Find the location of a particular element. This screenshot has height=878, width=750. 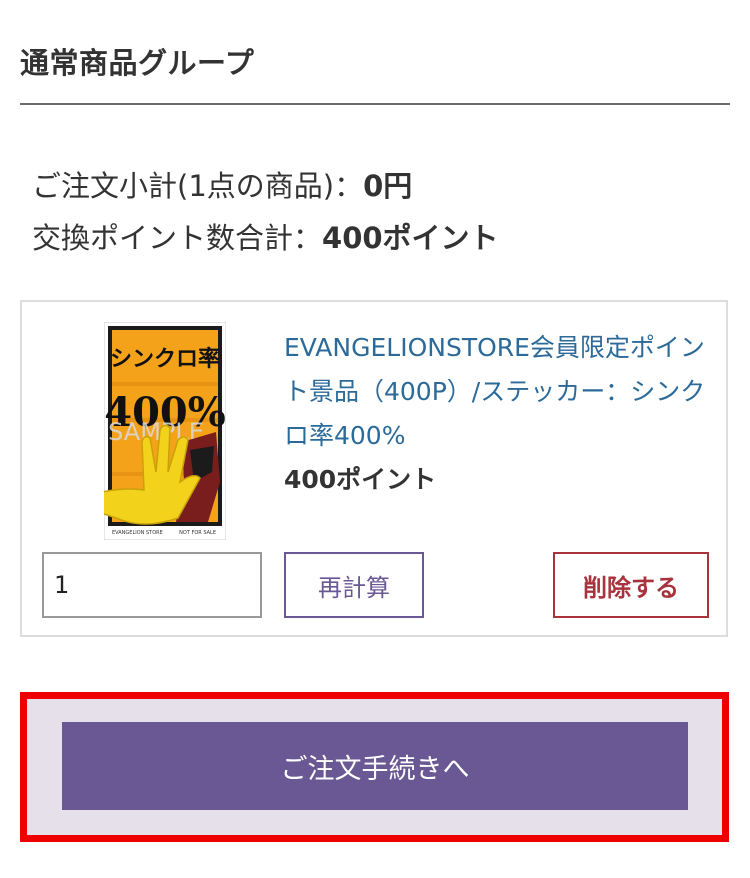

checkout-button: ご注文手続きへ is located at coordinates (375, 766).